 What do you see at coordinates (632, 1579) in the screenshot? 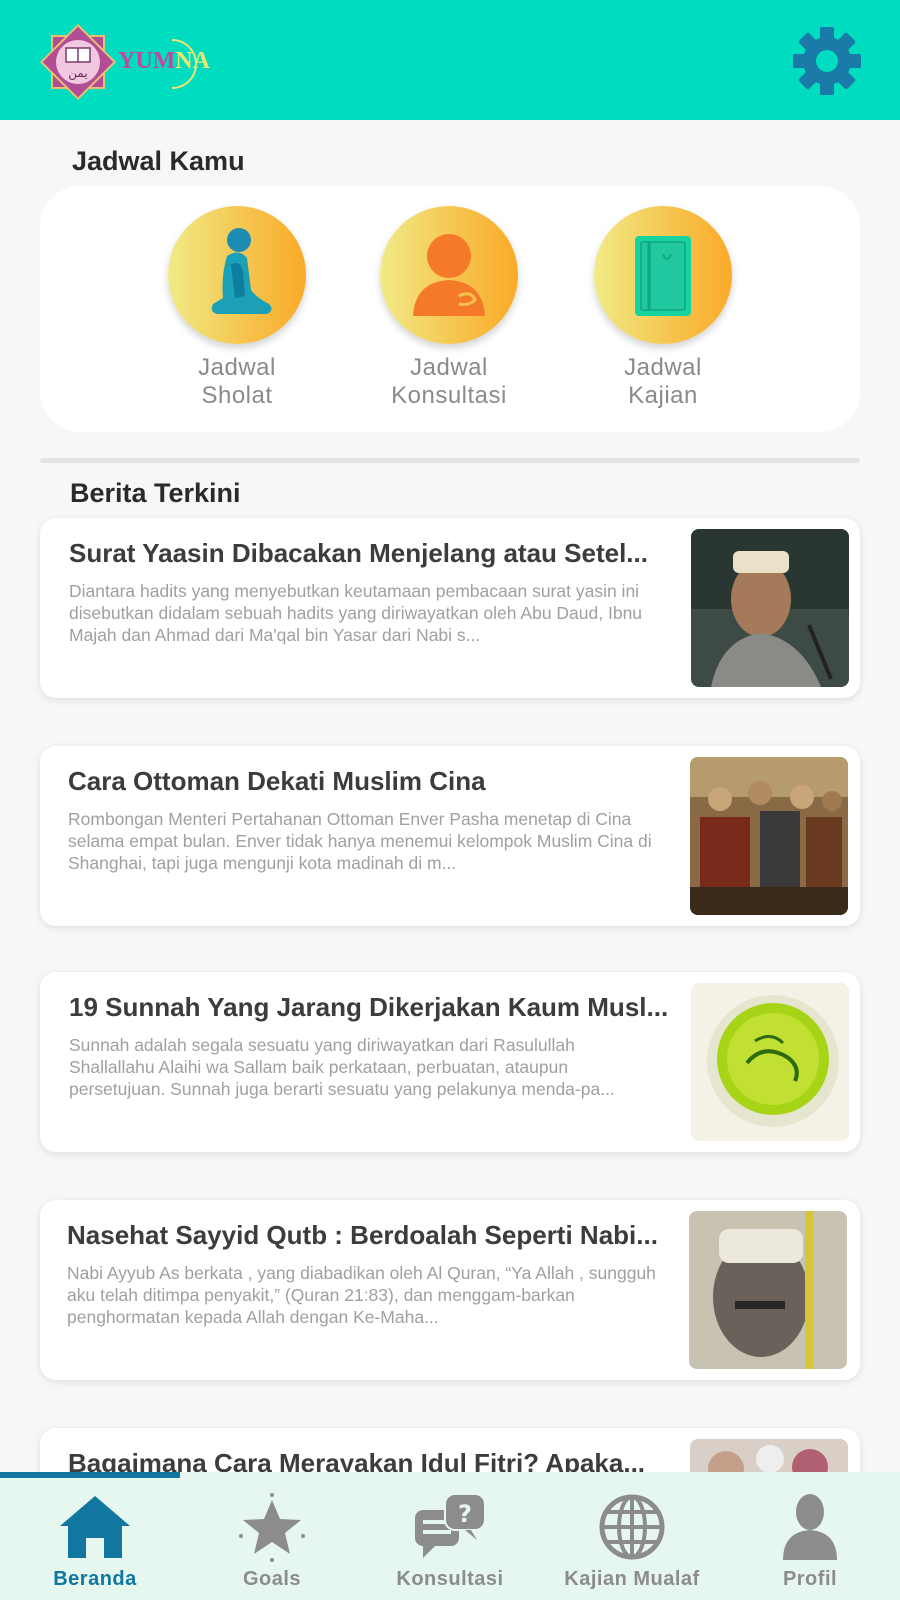
I see `nav-label: Kajian Mualaf` at bounding box center [632, 1579].